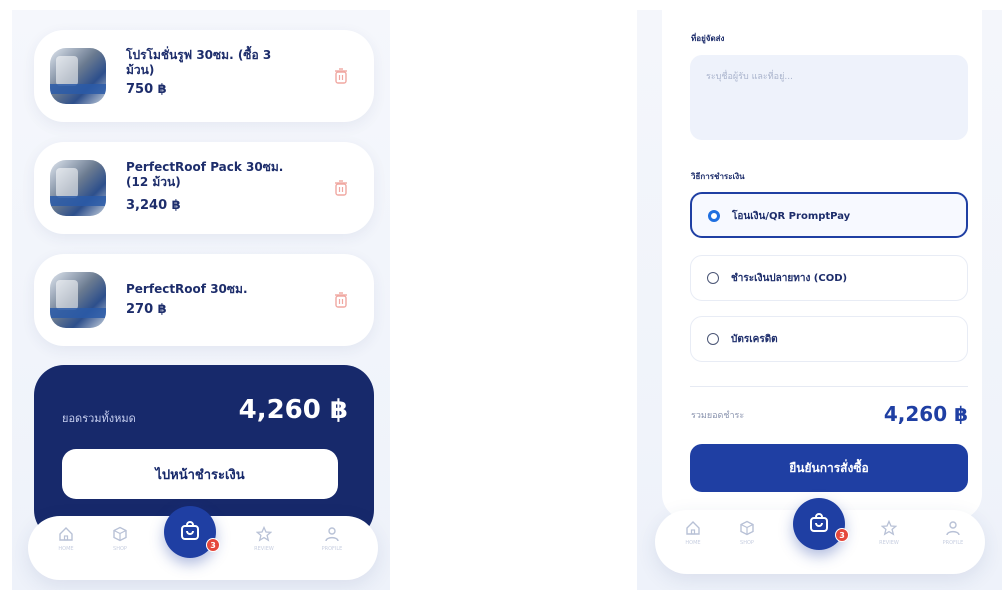  What do you see at coordinates (199, 62) in the screenshot?
I see `item-name: โปรโมชั่นรูฟ 30ซม. (ซื้อ 3 ม้วน)` at bounding box center [199, 62].